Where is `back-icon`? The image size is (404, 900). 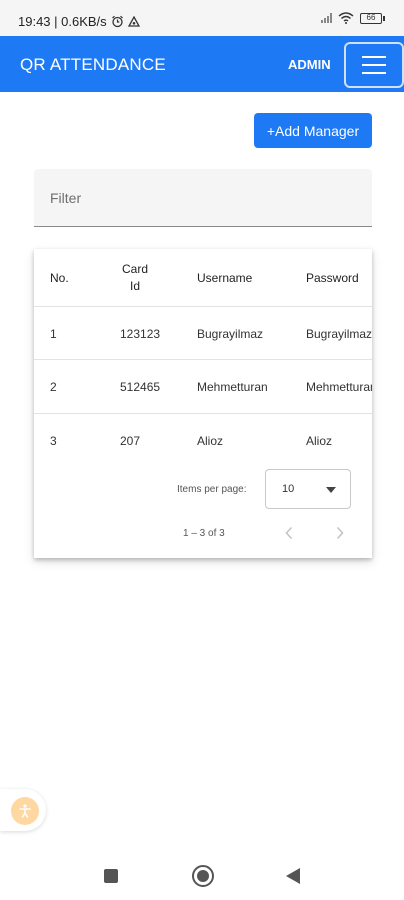 back-icon is located at coordinates (293, 876).